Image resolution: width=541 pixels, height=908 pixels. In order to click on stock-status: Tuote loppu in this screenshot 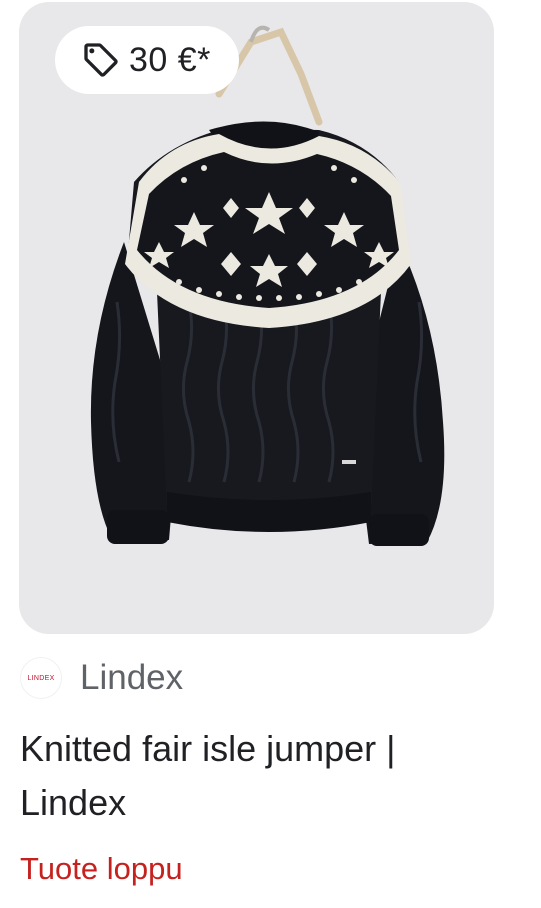, I will do `click(101, 868)`.